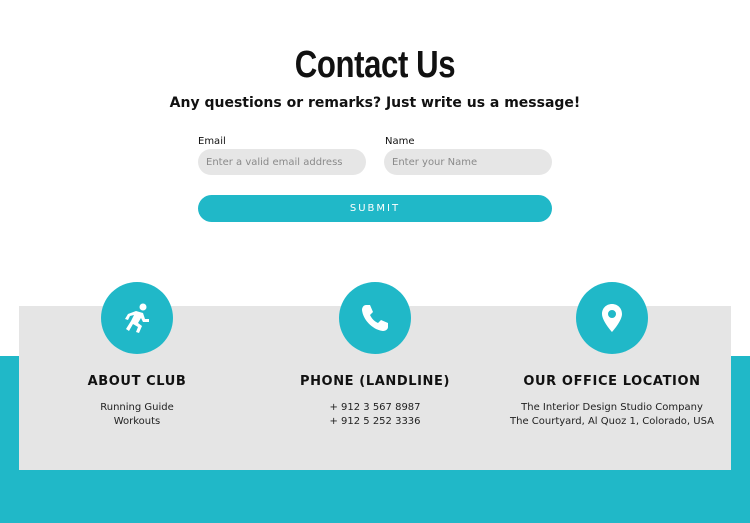  What do you see at coordinates (375, 65) in the screenshot?
I see `page-title: Contact Us` at bounding box center [375, 65].